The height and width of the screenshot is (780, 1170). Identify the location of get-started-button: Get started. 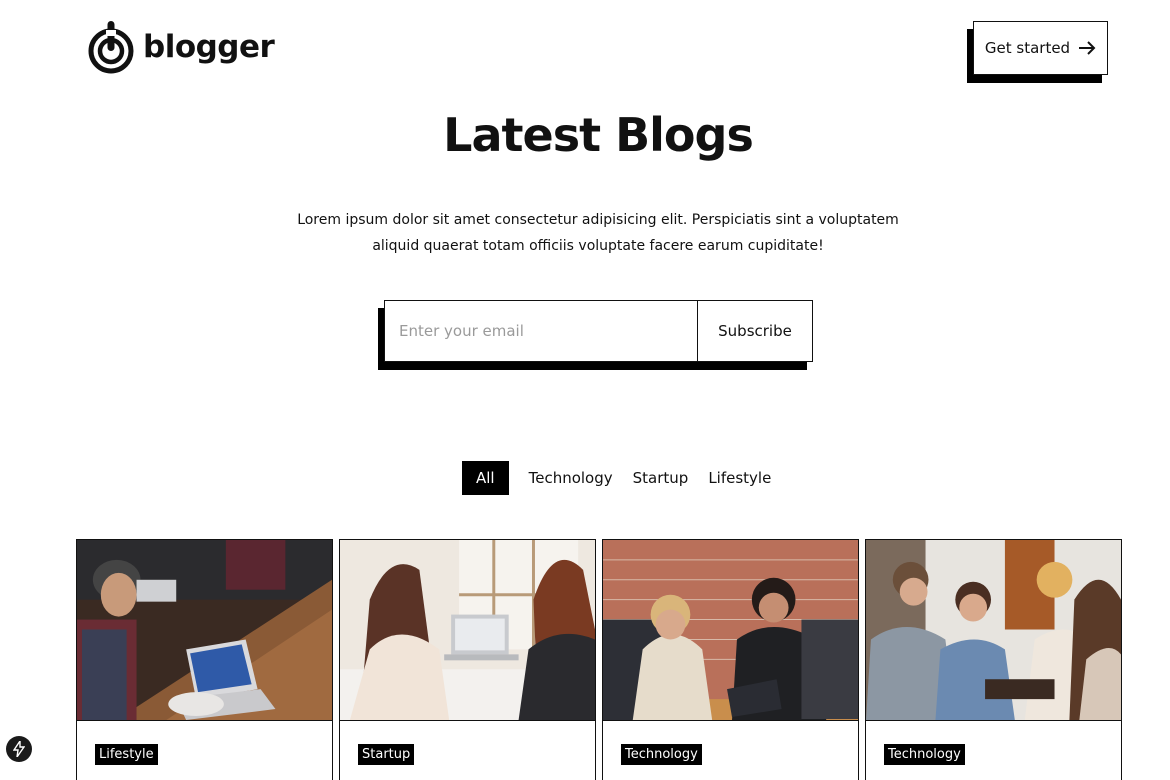
(1040, 48).